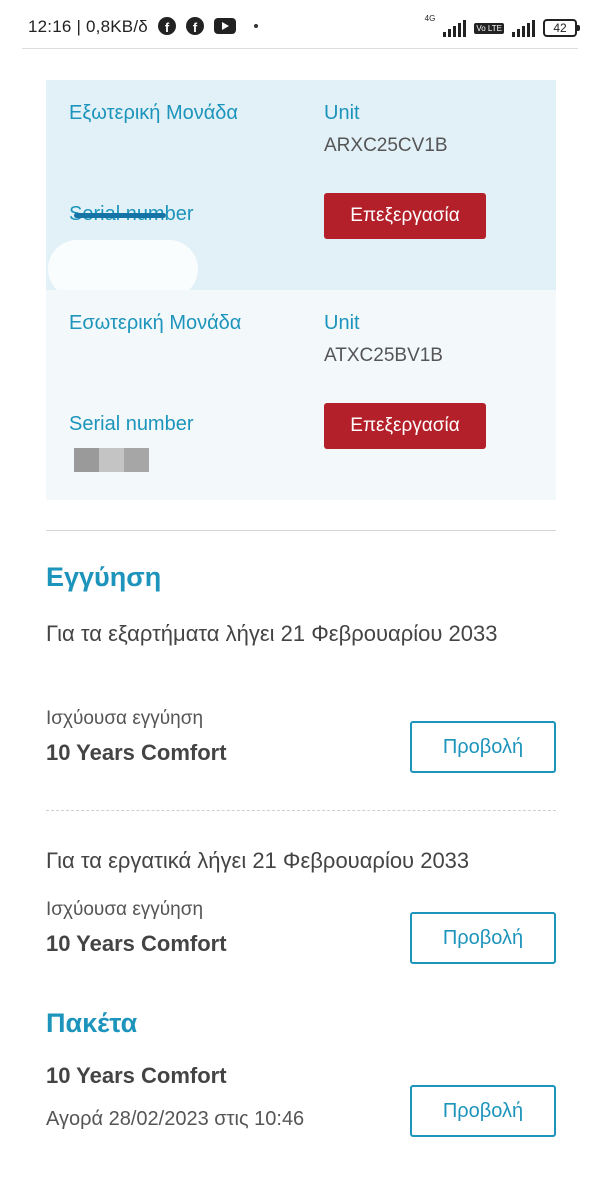 Image resolution: width=601 pixels, height=1200 pixels. I want to click on status-divider, so click(300, 48).